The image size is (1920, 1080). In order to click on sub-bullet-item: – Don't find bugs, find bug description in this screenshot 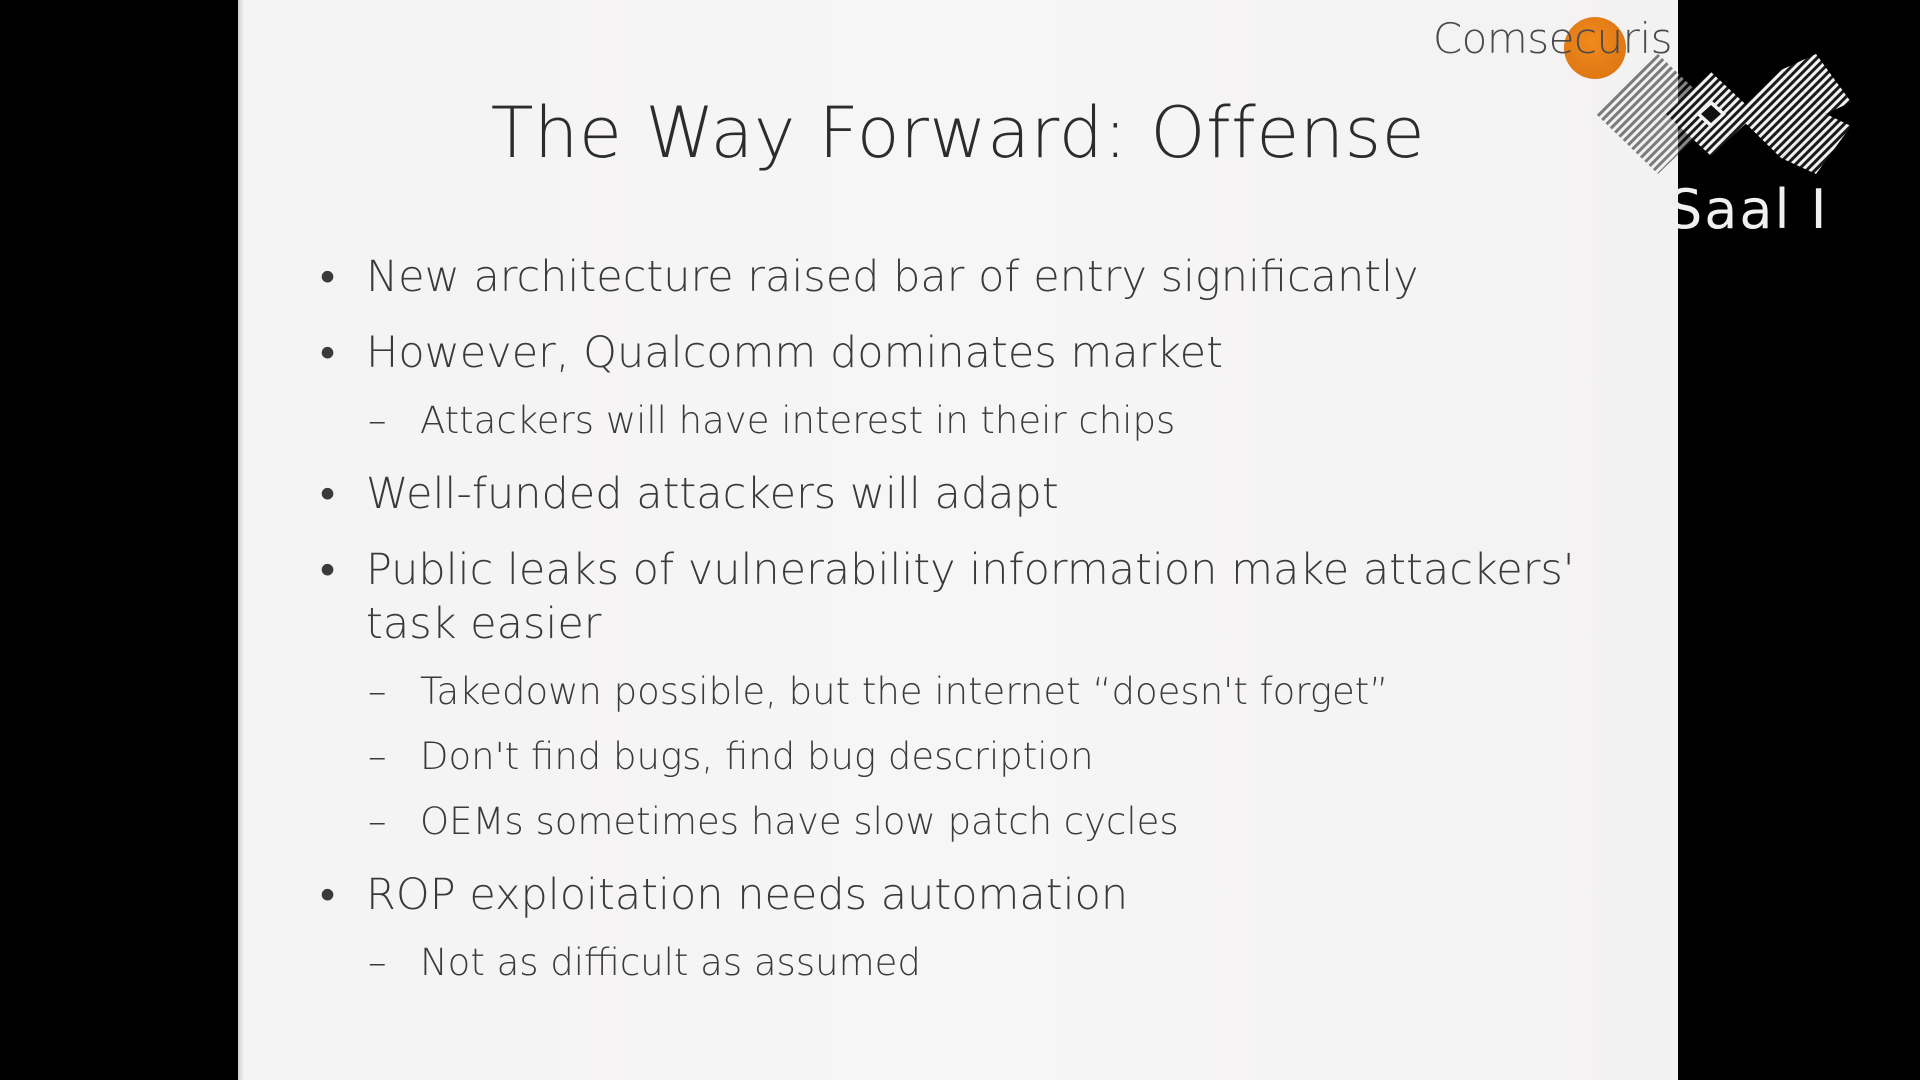, I will do `click(980, 757)`.